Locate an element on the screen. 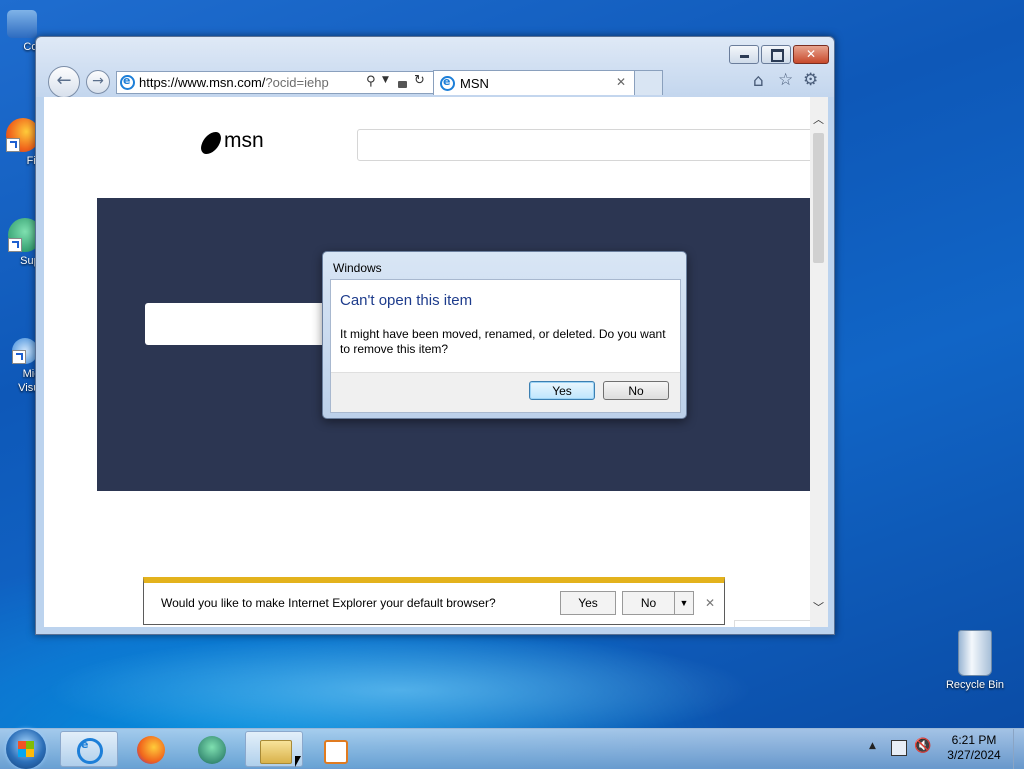 Image resolution: width=1024 pixels, height=769 pixels. media-player-icon is located at coordinates (336, 752).